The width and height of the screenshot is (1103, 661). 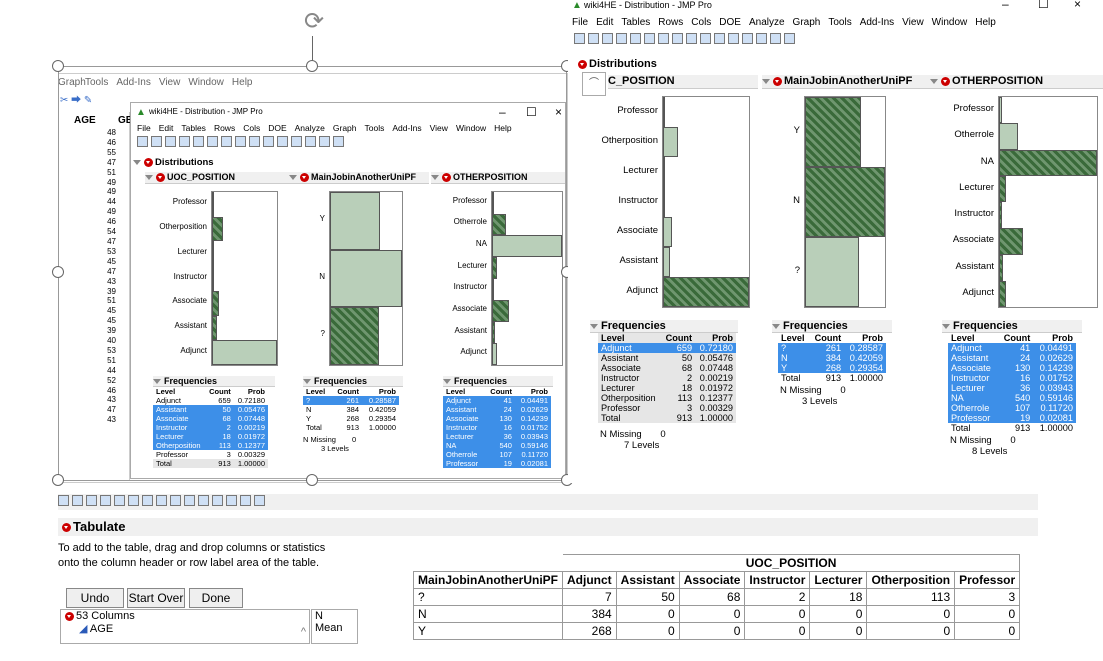 I want to click on save-icon, so click(x=170, y=141).